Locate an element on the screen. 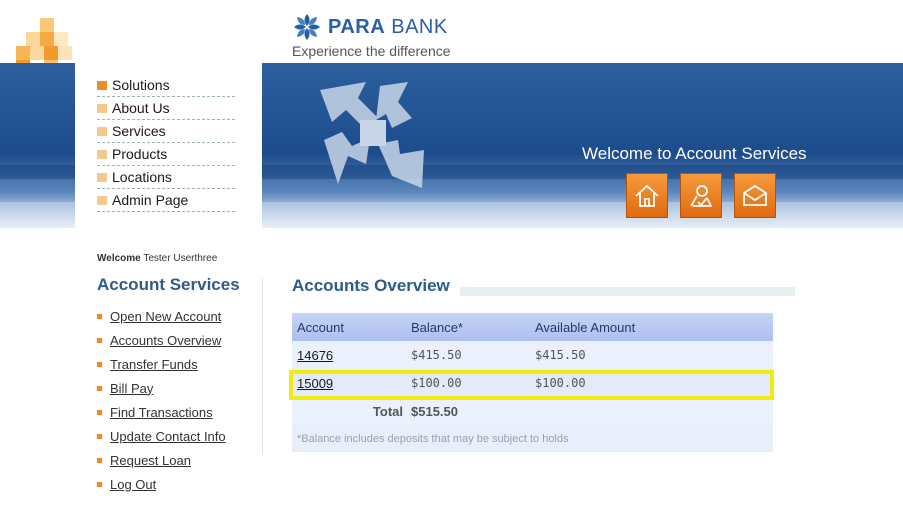  balance-cell: $415.50 is located at coordinates (436, 355).